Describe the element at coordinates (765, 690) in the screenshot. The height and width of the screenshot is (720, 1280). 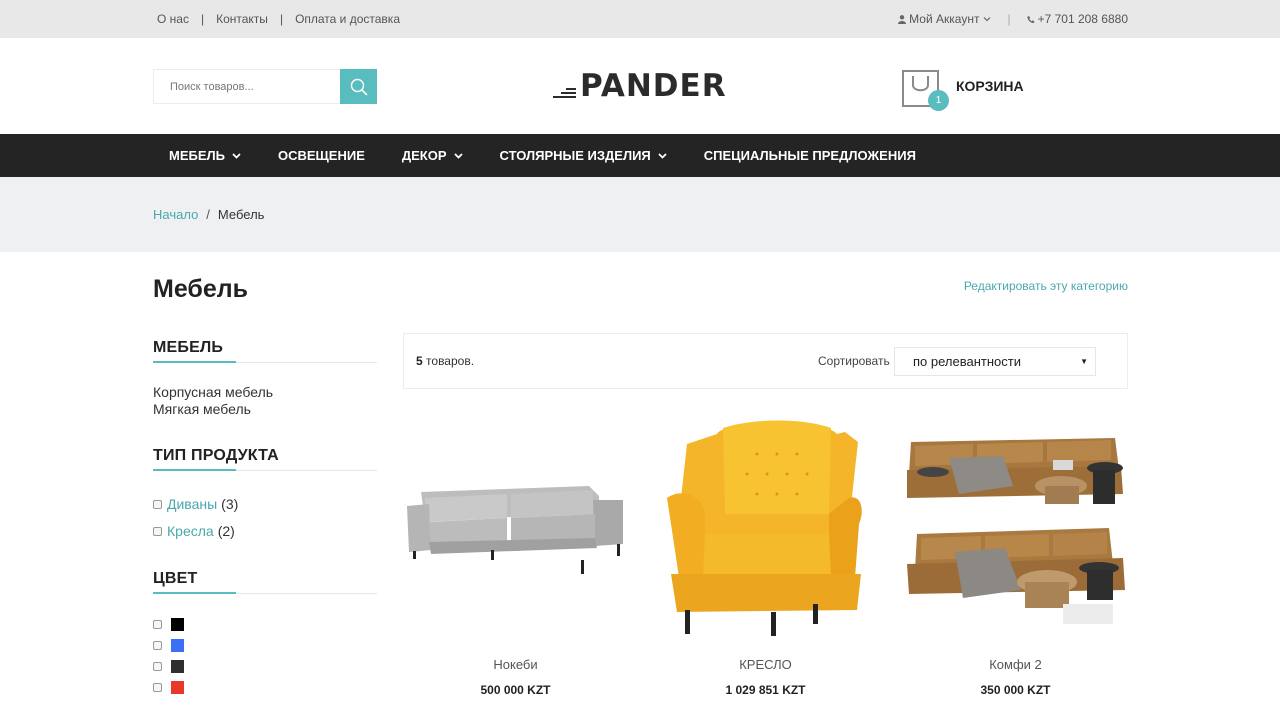
I see `product-price: 1 029 851 KZT` at that location.